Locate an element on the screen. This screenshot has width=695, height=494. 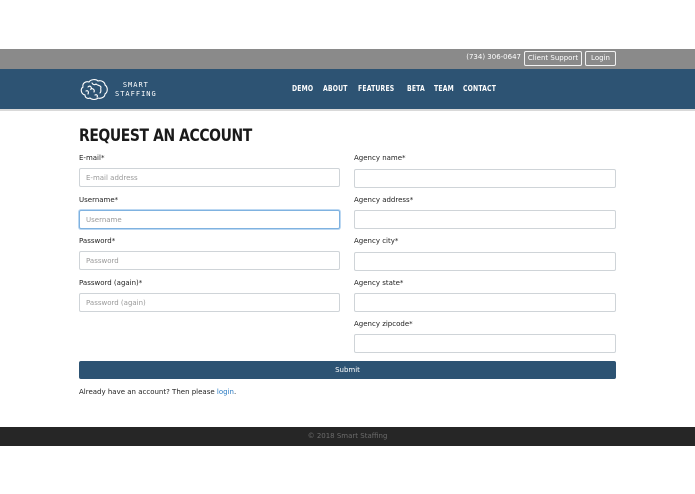
phone-number: (734) 306-0647 is located at coordinates (493, 57).